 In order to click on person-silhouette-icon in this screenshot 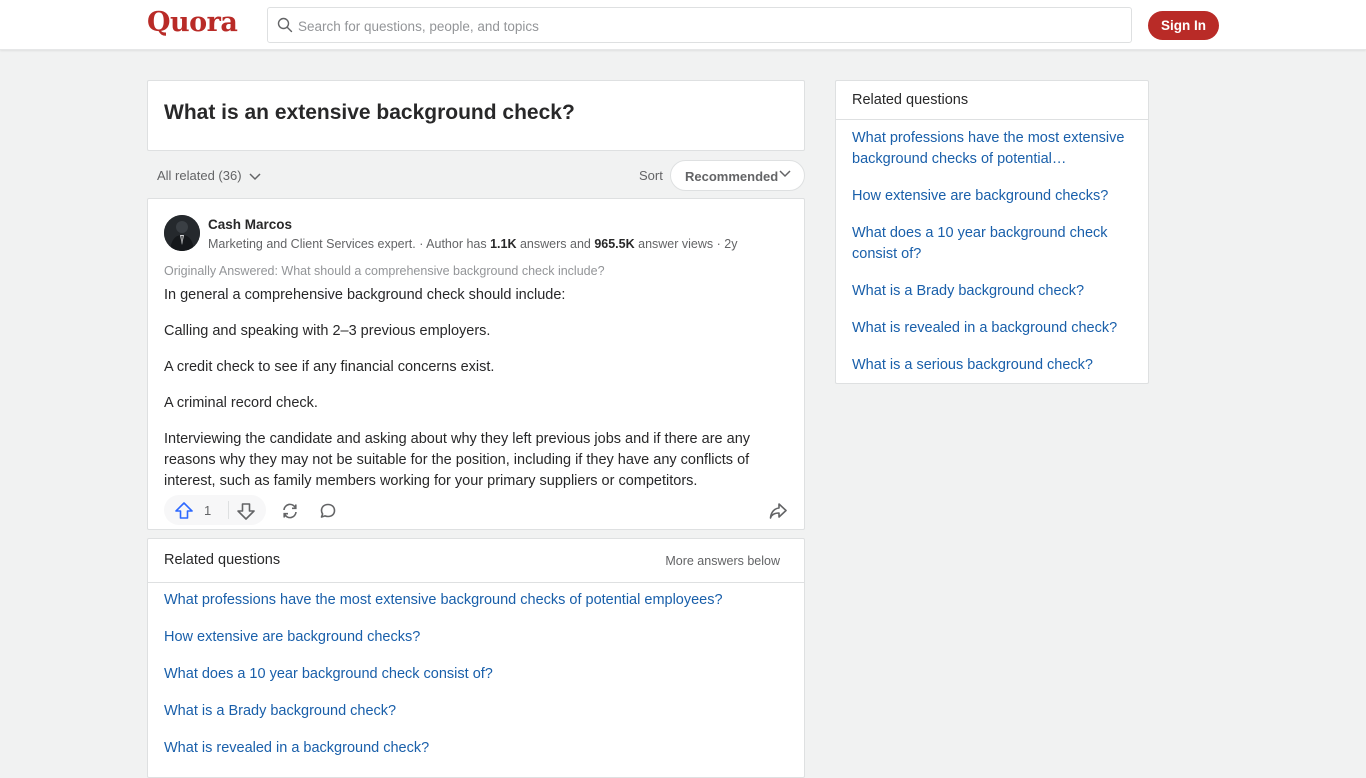, I will do `click(182, 233)`.